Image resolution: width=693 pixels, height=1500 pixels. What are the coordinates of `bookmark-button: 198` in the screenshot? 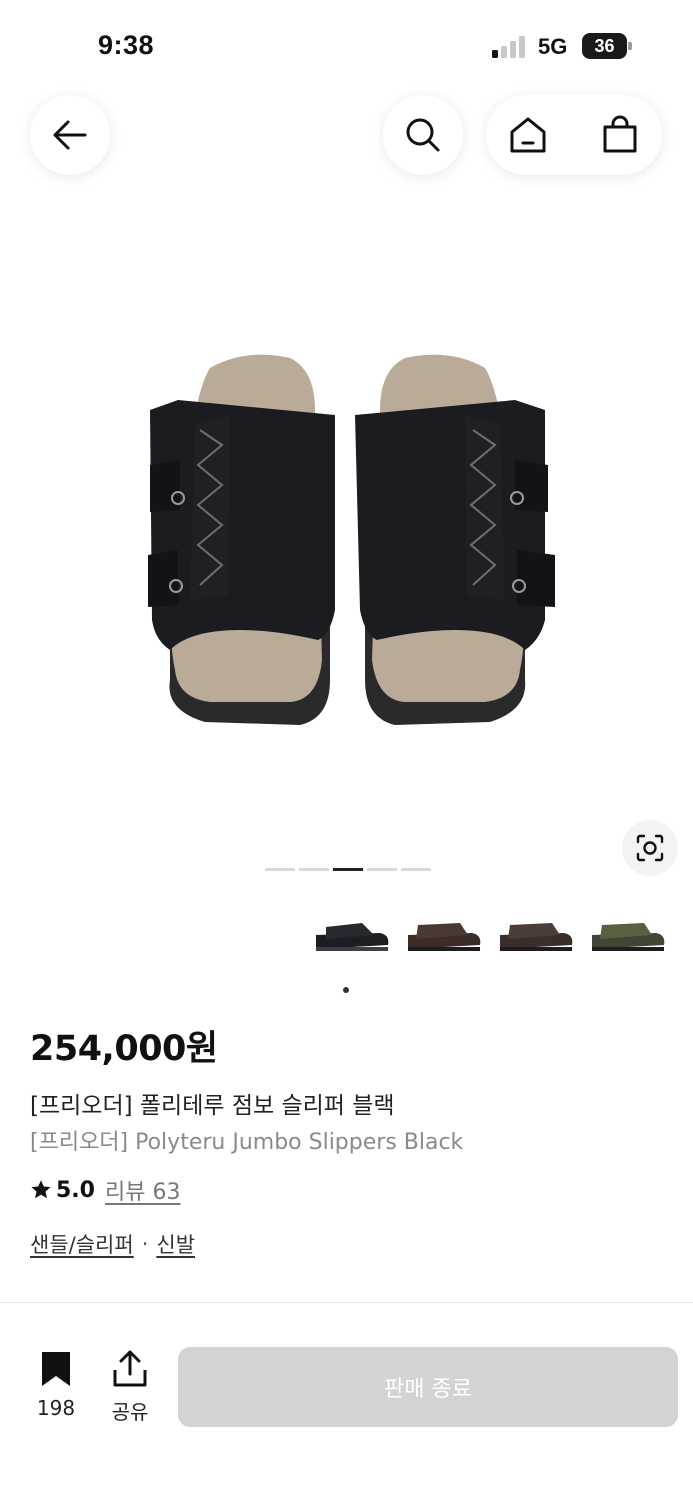 It's located at (56, 1385).